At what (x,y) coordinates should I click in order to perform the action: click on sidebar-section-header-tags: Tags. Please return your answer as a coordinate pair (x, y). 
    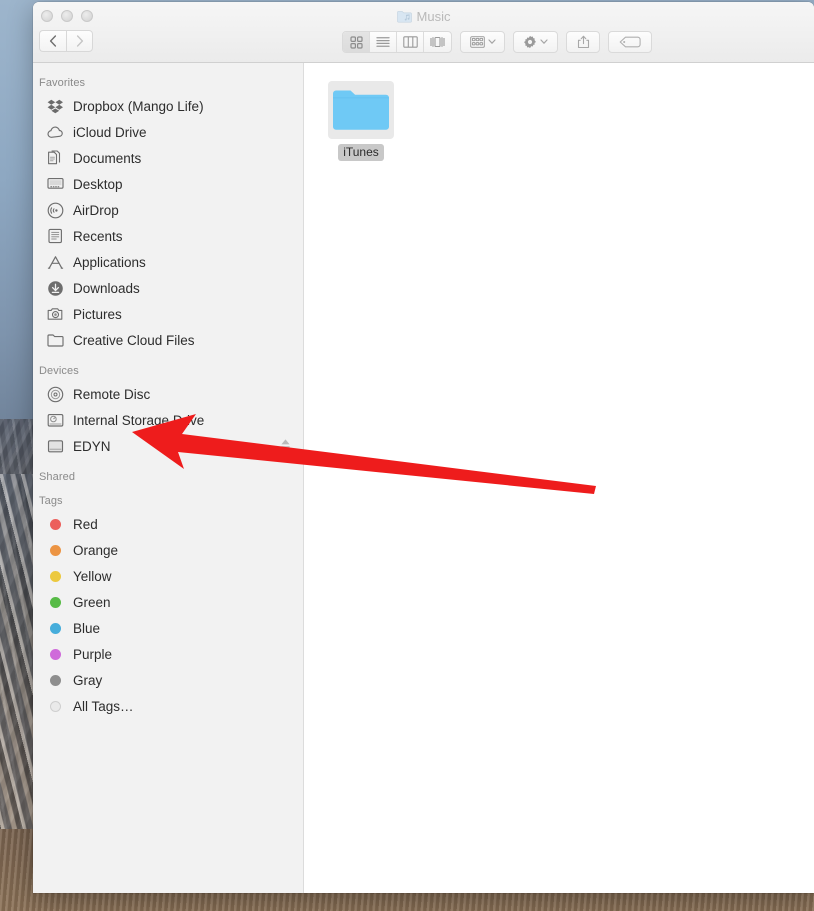
    Looking at the image, I should click on (51, 501).